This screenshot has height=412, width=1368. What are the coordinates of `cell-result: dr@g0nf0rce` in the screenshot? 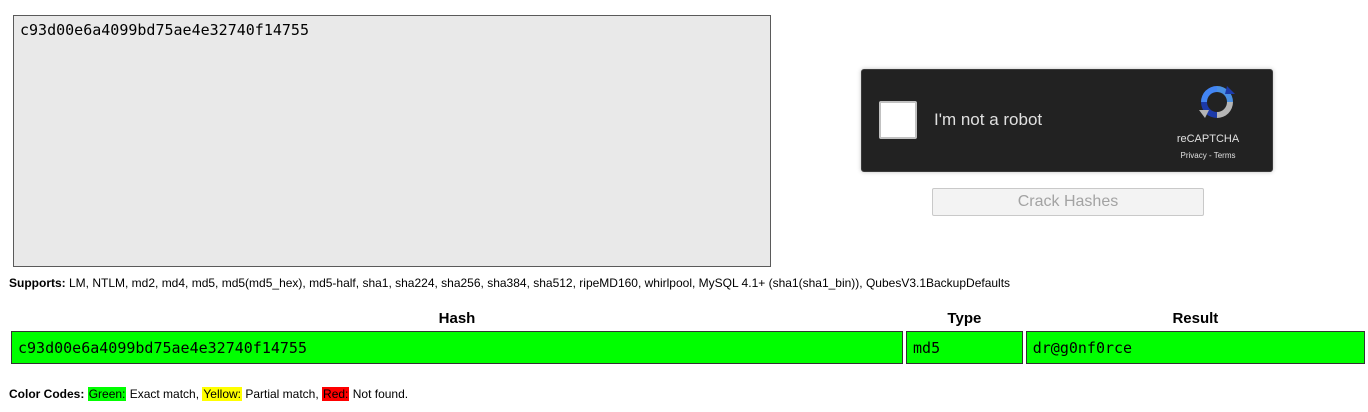 It's located at (1195, 347).